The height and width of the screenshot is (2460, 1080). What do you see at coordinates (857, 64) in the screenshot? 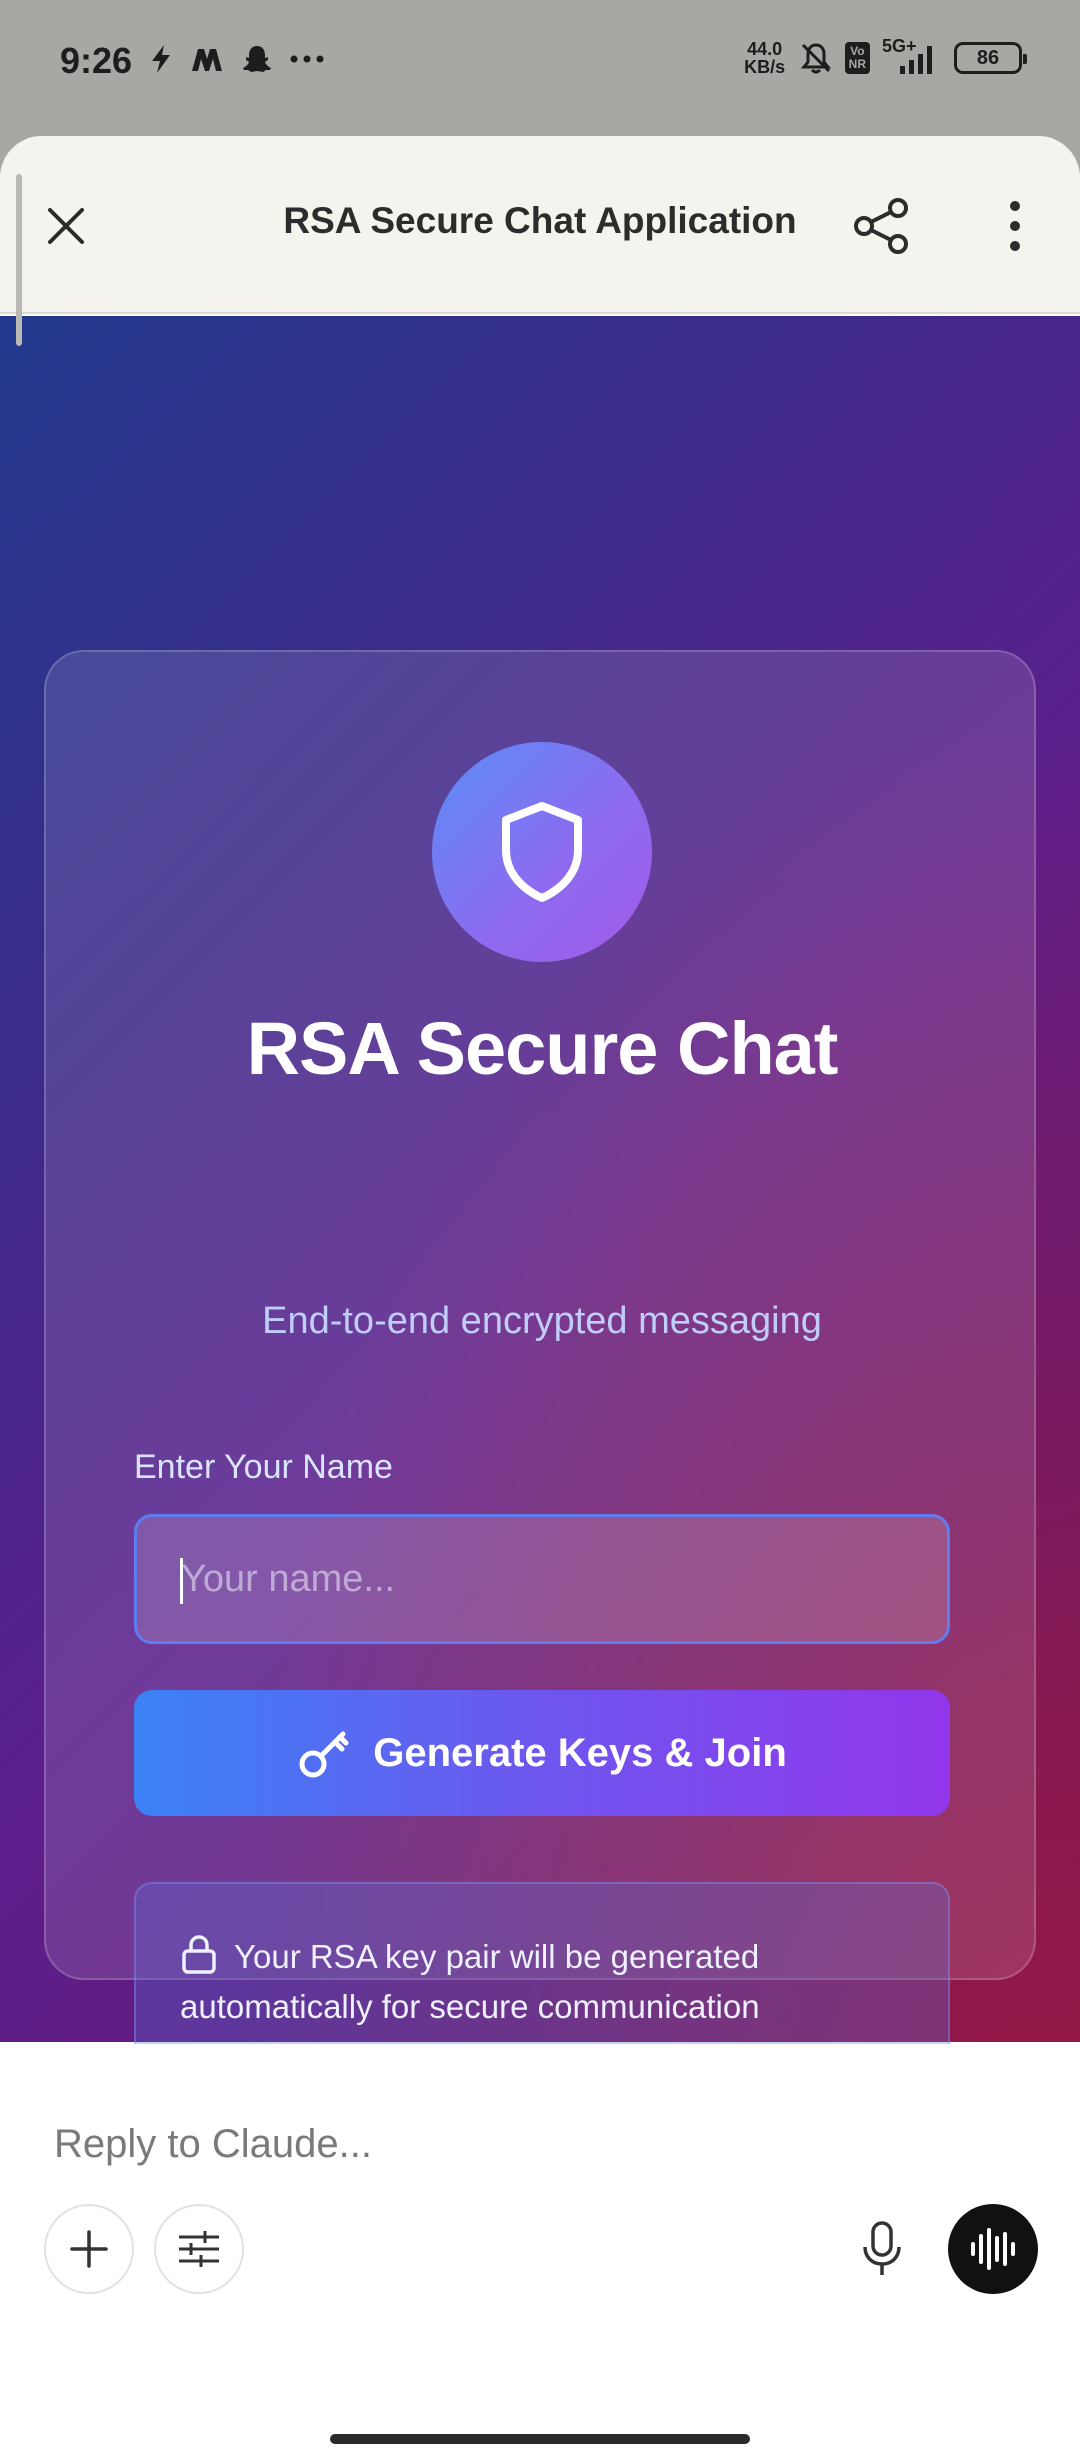
I see `vonr-bottom: NR` at bounding box center [857, 64].